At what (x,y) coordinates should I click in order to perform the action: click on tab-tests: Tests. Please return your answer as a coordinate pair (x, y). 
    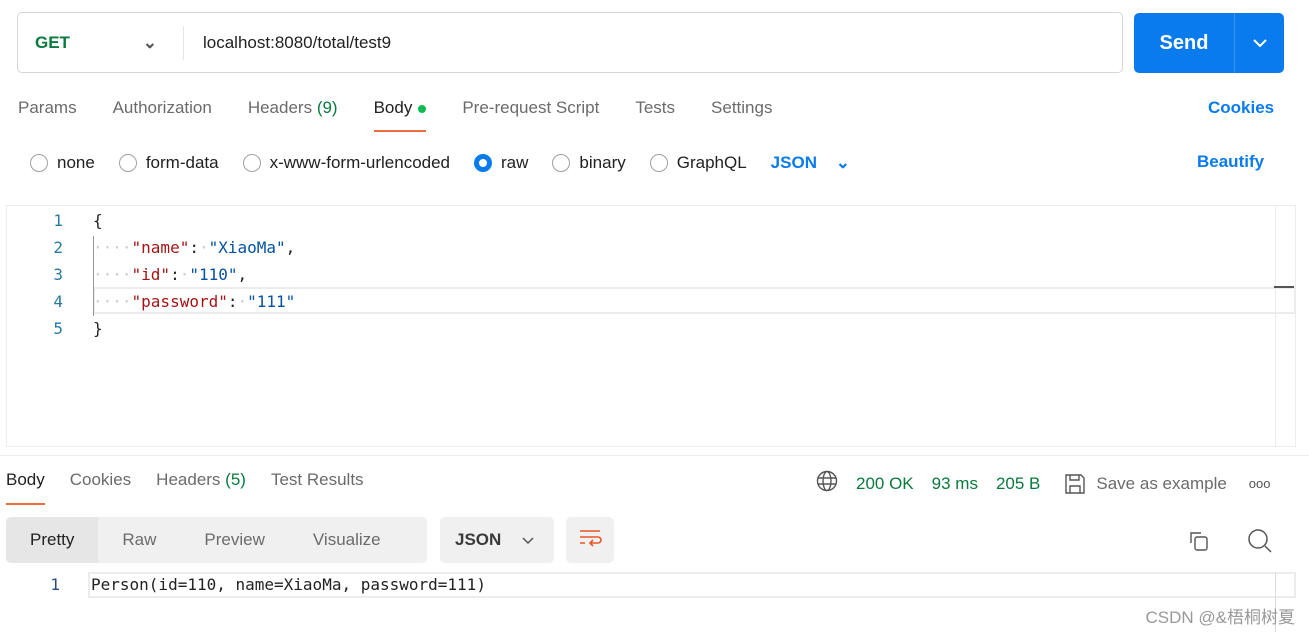
    Looking at the image, I should click on (655, 115).